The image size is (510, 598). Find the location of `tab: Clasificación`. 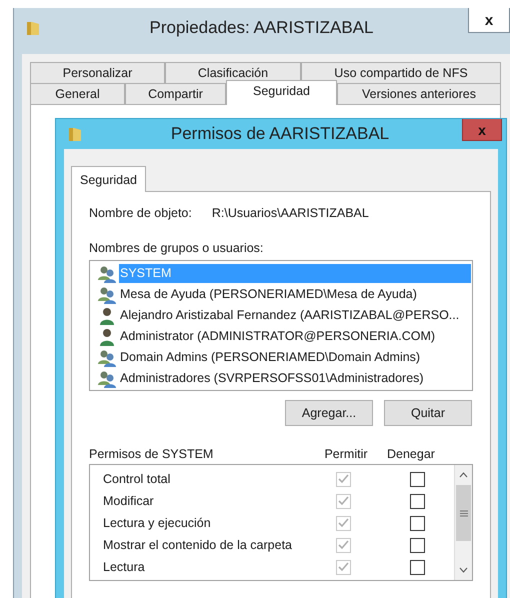

tab: Clasificación is located at coordinates (233, 72).